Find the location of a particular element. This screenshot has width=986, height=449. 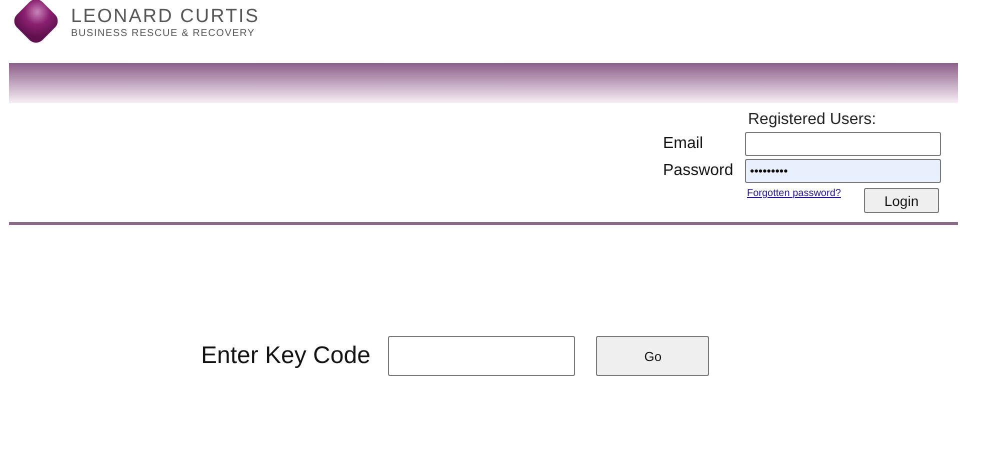

key-code-field is located at coordinates (482, 356).